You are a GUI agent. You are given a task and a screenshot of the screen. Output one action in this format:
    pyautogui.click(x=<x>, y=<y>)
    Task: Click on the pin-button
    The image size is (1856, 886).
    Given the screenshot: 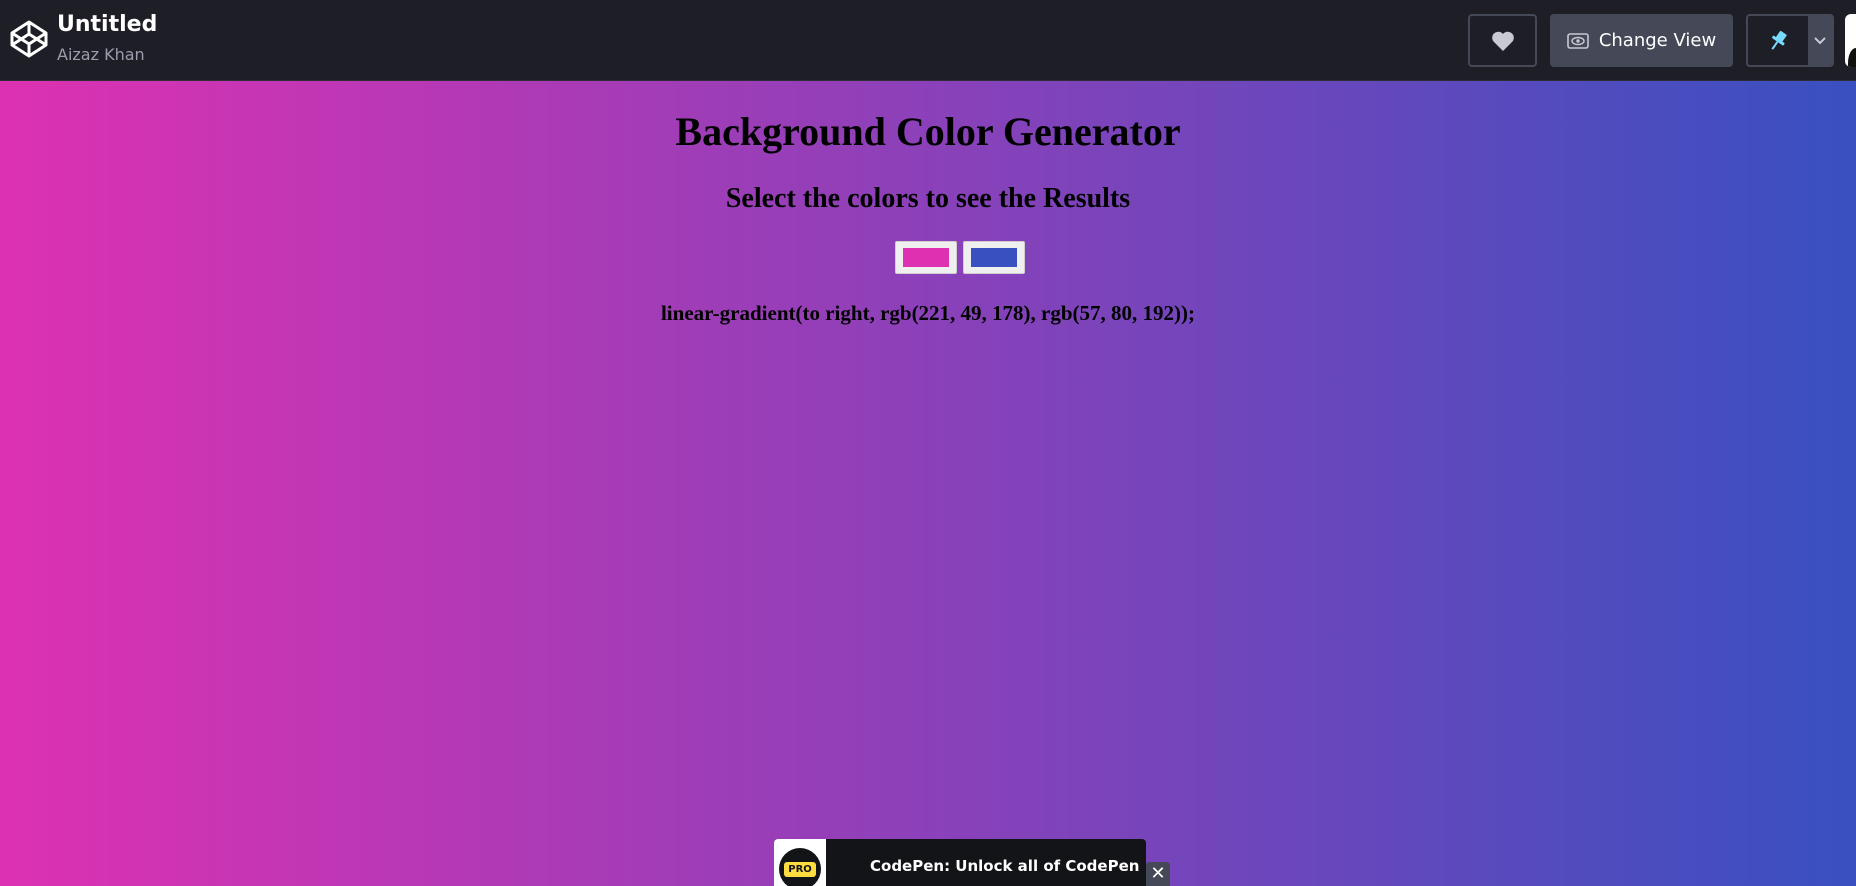 What is the action you would take?
    pyautogui.click(x=1790, y=40)
    